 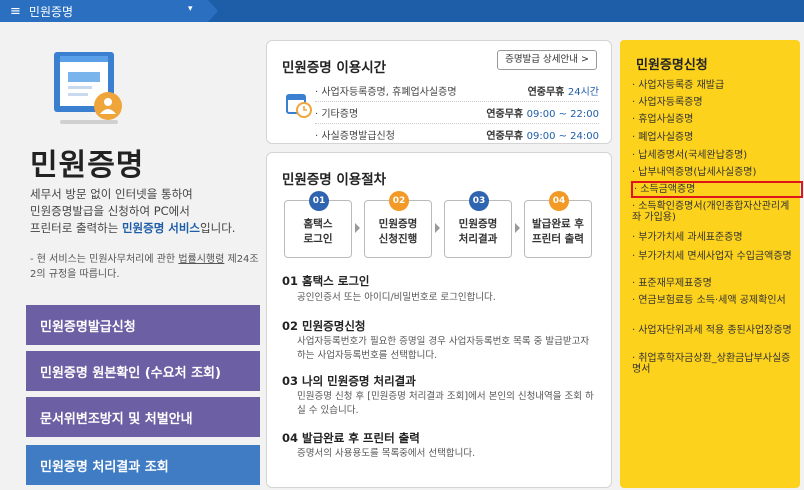 What do you see at coordinates (143, 465) in the screenshot?
I see `processing-result-button: 민원증명 처리결과 조회` at bounding box center [143, 465].